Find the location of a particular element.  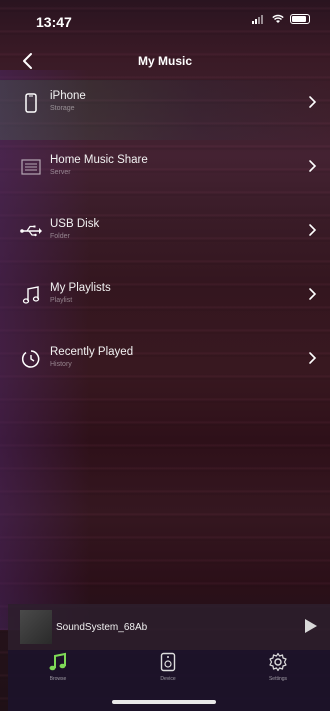

tab-label: Settings is located at coordinates (278, 679).